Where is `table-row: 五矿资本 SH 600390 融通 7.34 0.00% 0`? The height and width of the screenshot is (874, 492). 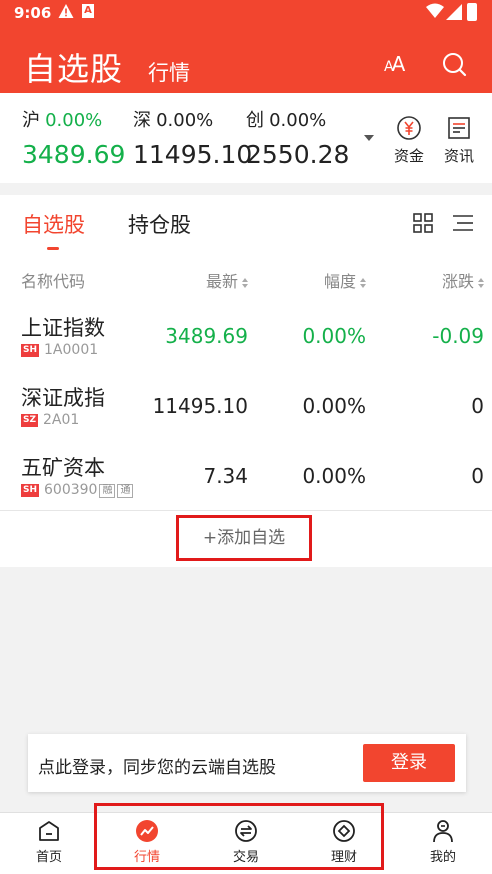
table-row: 五矿资本 SH 600390 融通 7.34 0.00% 0 is located at coordinates (246, 478).